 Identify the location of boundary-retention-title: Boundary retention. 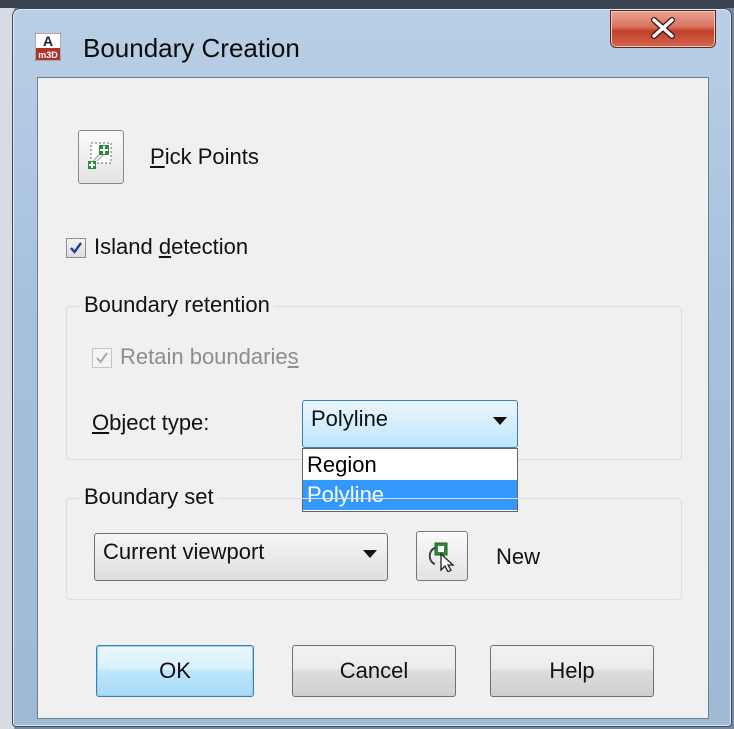
(177, 305).